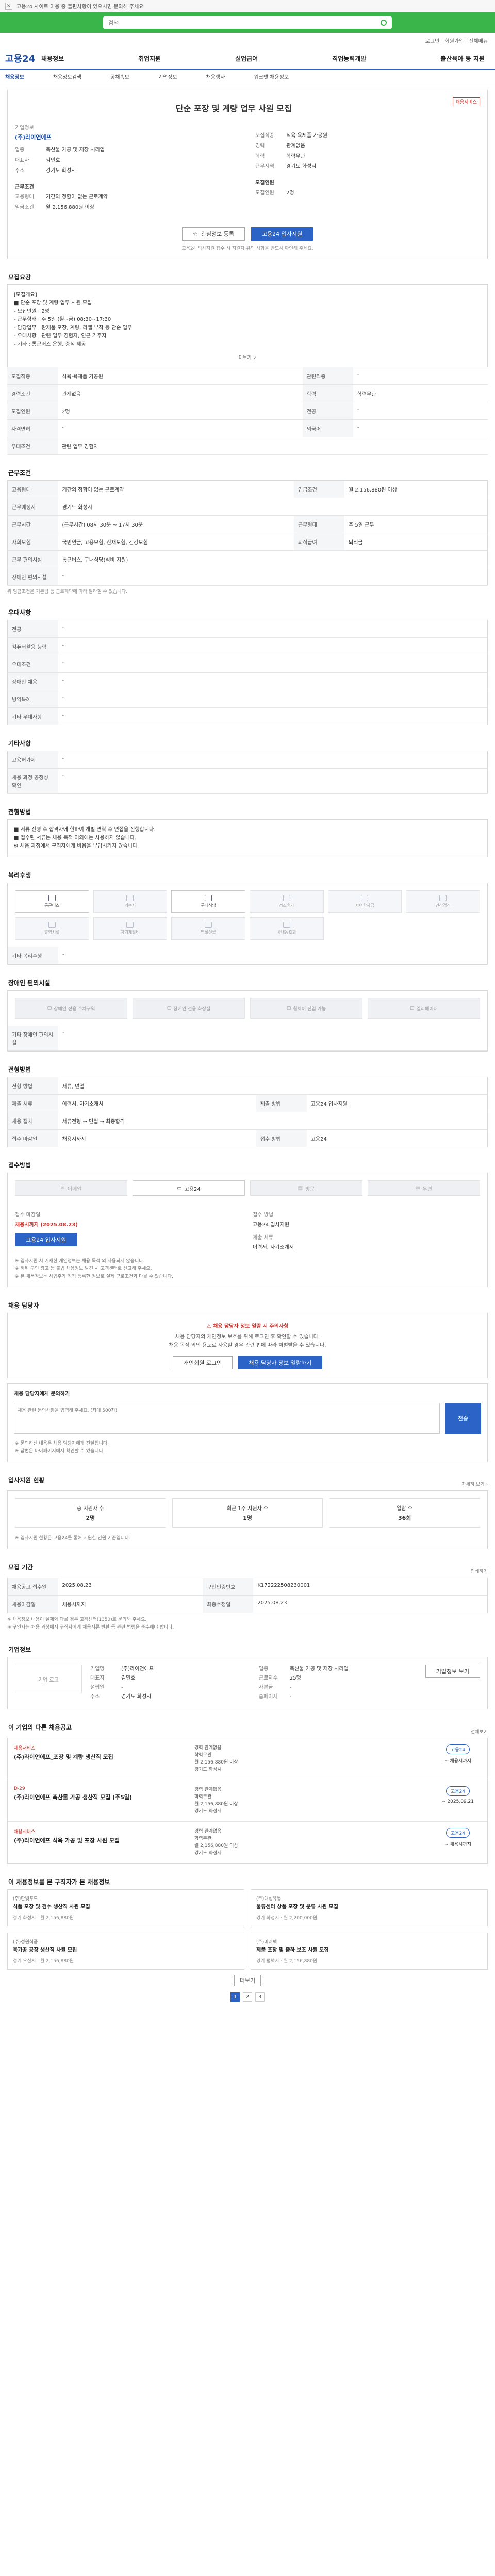 This screenshot has width=495, height=2576. Describe the element at coordinates (364, 901) in the screenshot. I see `benefit-item: 자녀학자금` at that location.